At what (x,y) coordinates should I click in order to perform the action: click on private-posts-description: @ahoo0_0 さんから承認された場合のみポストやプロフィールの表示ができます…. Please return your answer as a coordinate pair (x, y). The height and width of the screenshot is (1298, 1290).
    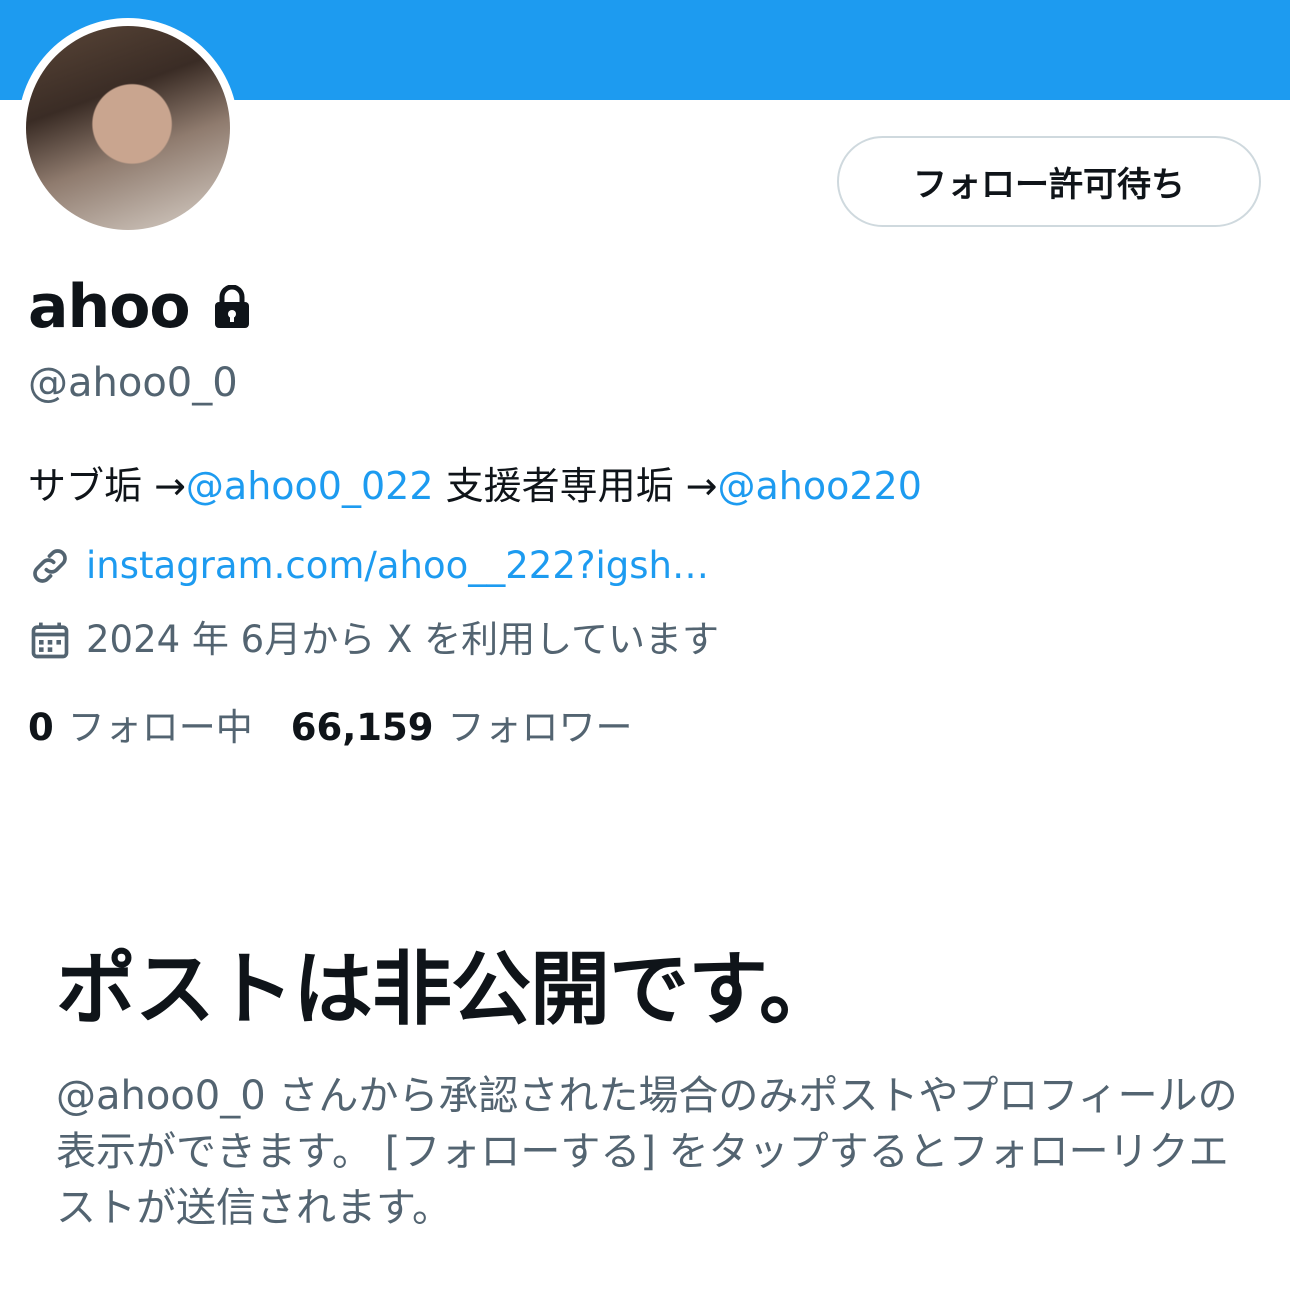
    Looking at the image, I should click on (647, 1152).